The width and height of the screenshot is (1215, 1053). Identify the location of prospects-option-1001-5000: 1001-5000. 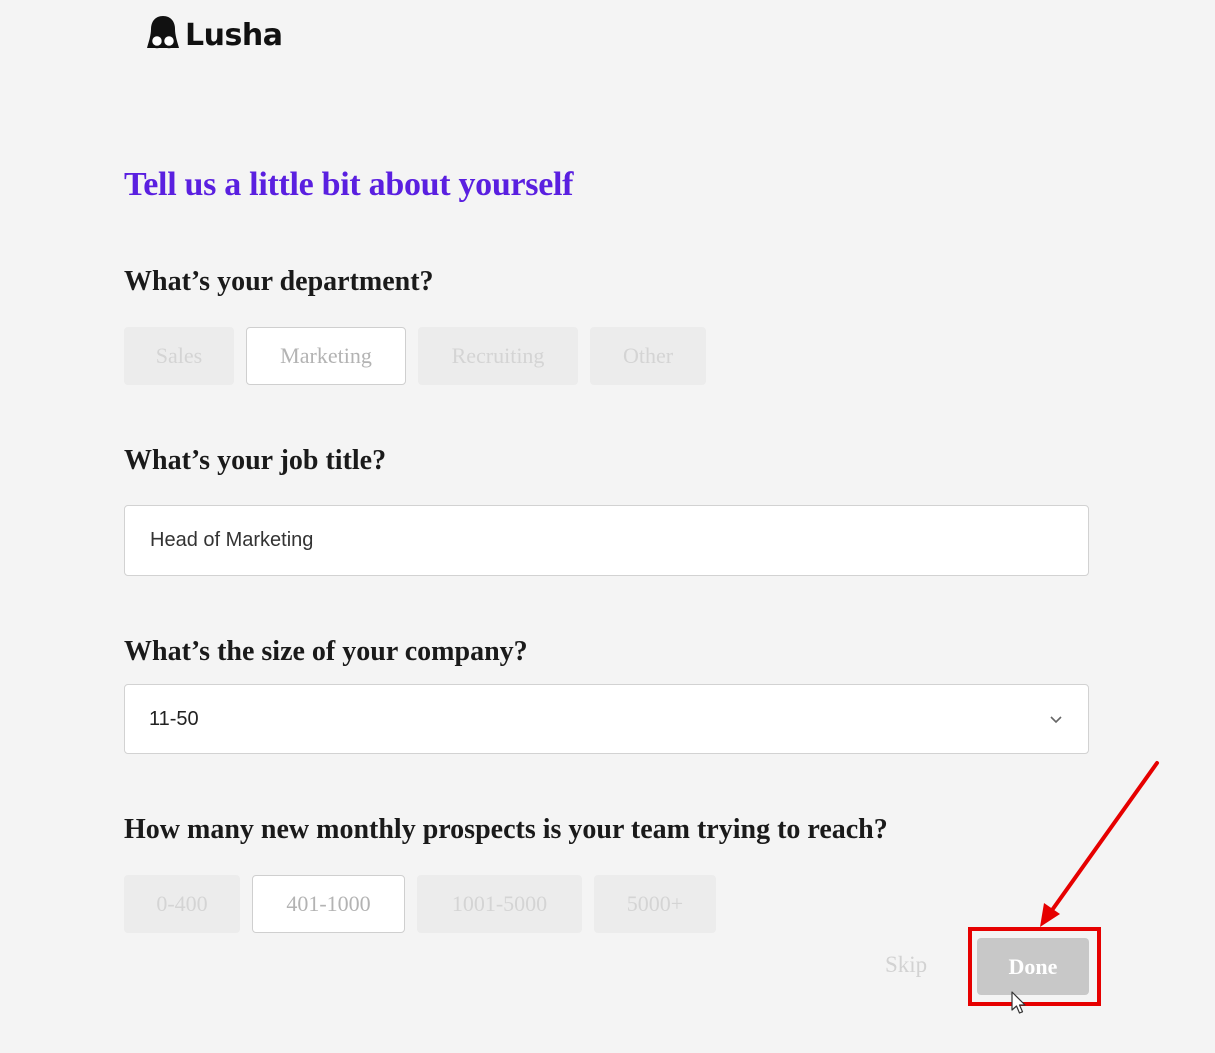
(499, 904).